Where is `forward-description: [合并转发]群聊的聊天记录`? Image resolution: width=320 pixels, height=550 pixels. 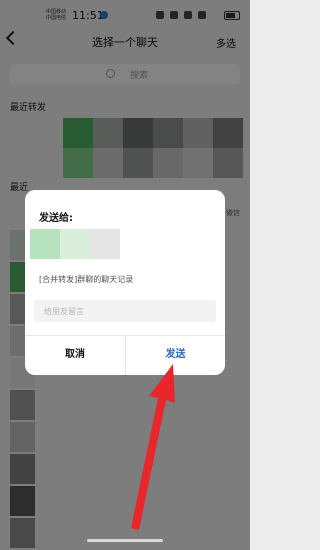
forward-description: [合并转发]群聊的聊天记录 is located at coordinates (86, 279).